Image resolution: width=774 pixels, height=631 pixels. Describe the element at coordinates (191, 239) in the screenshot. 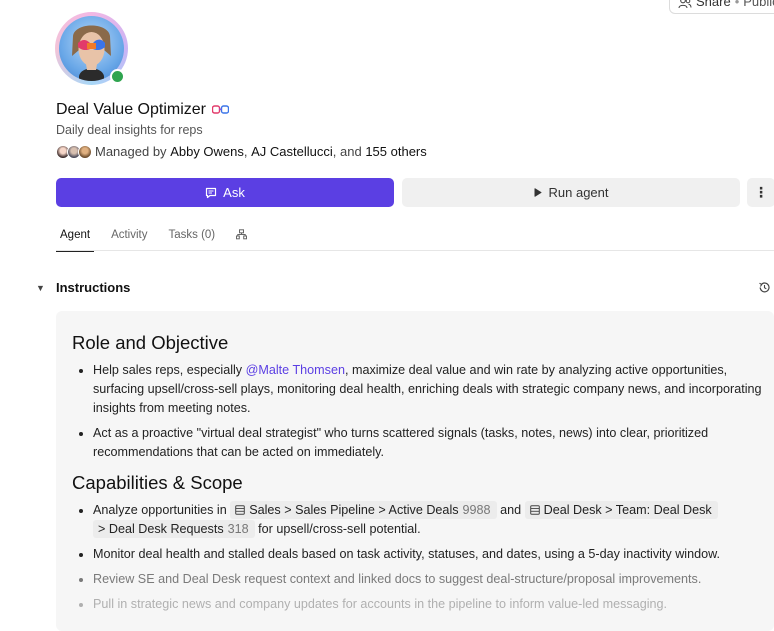

I see `tab-tasks: Tasks (0)` at that location.